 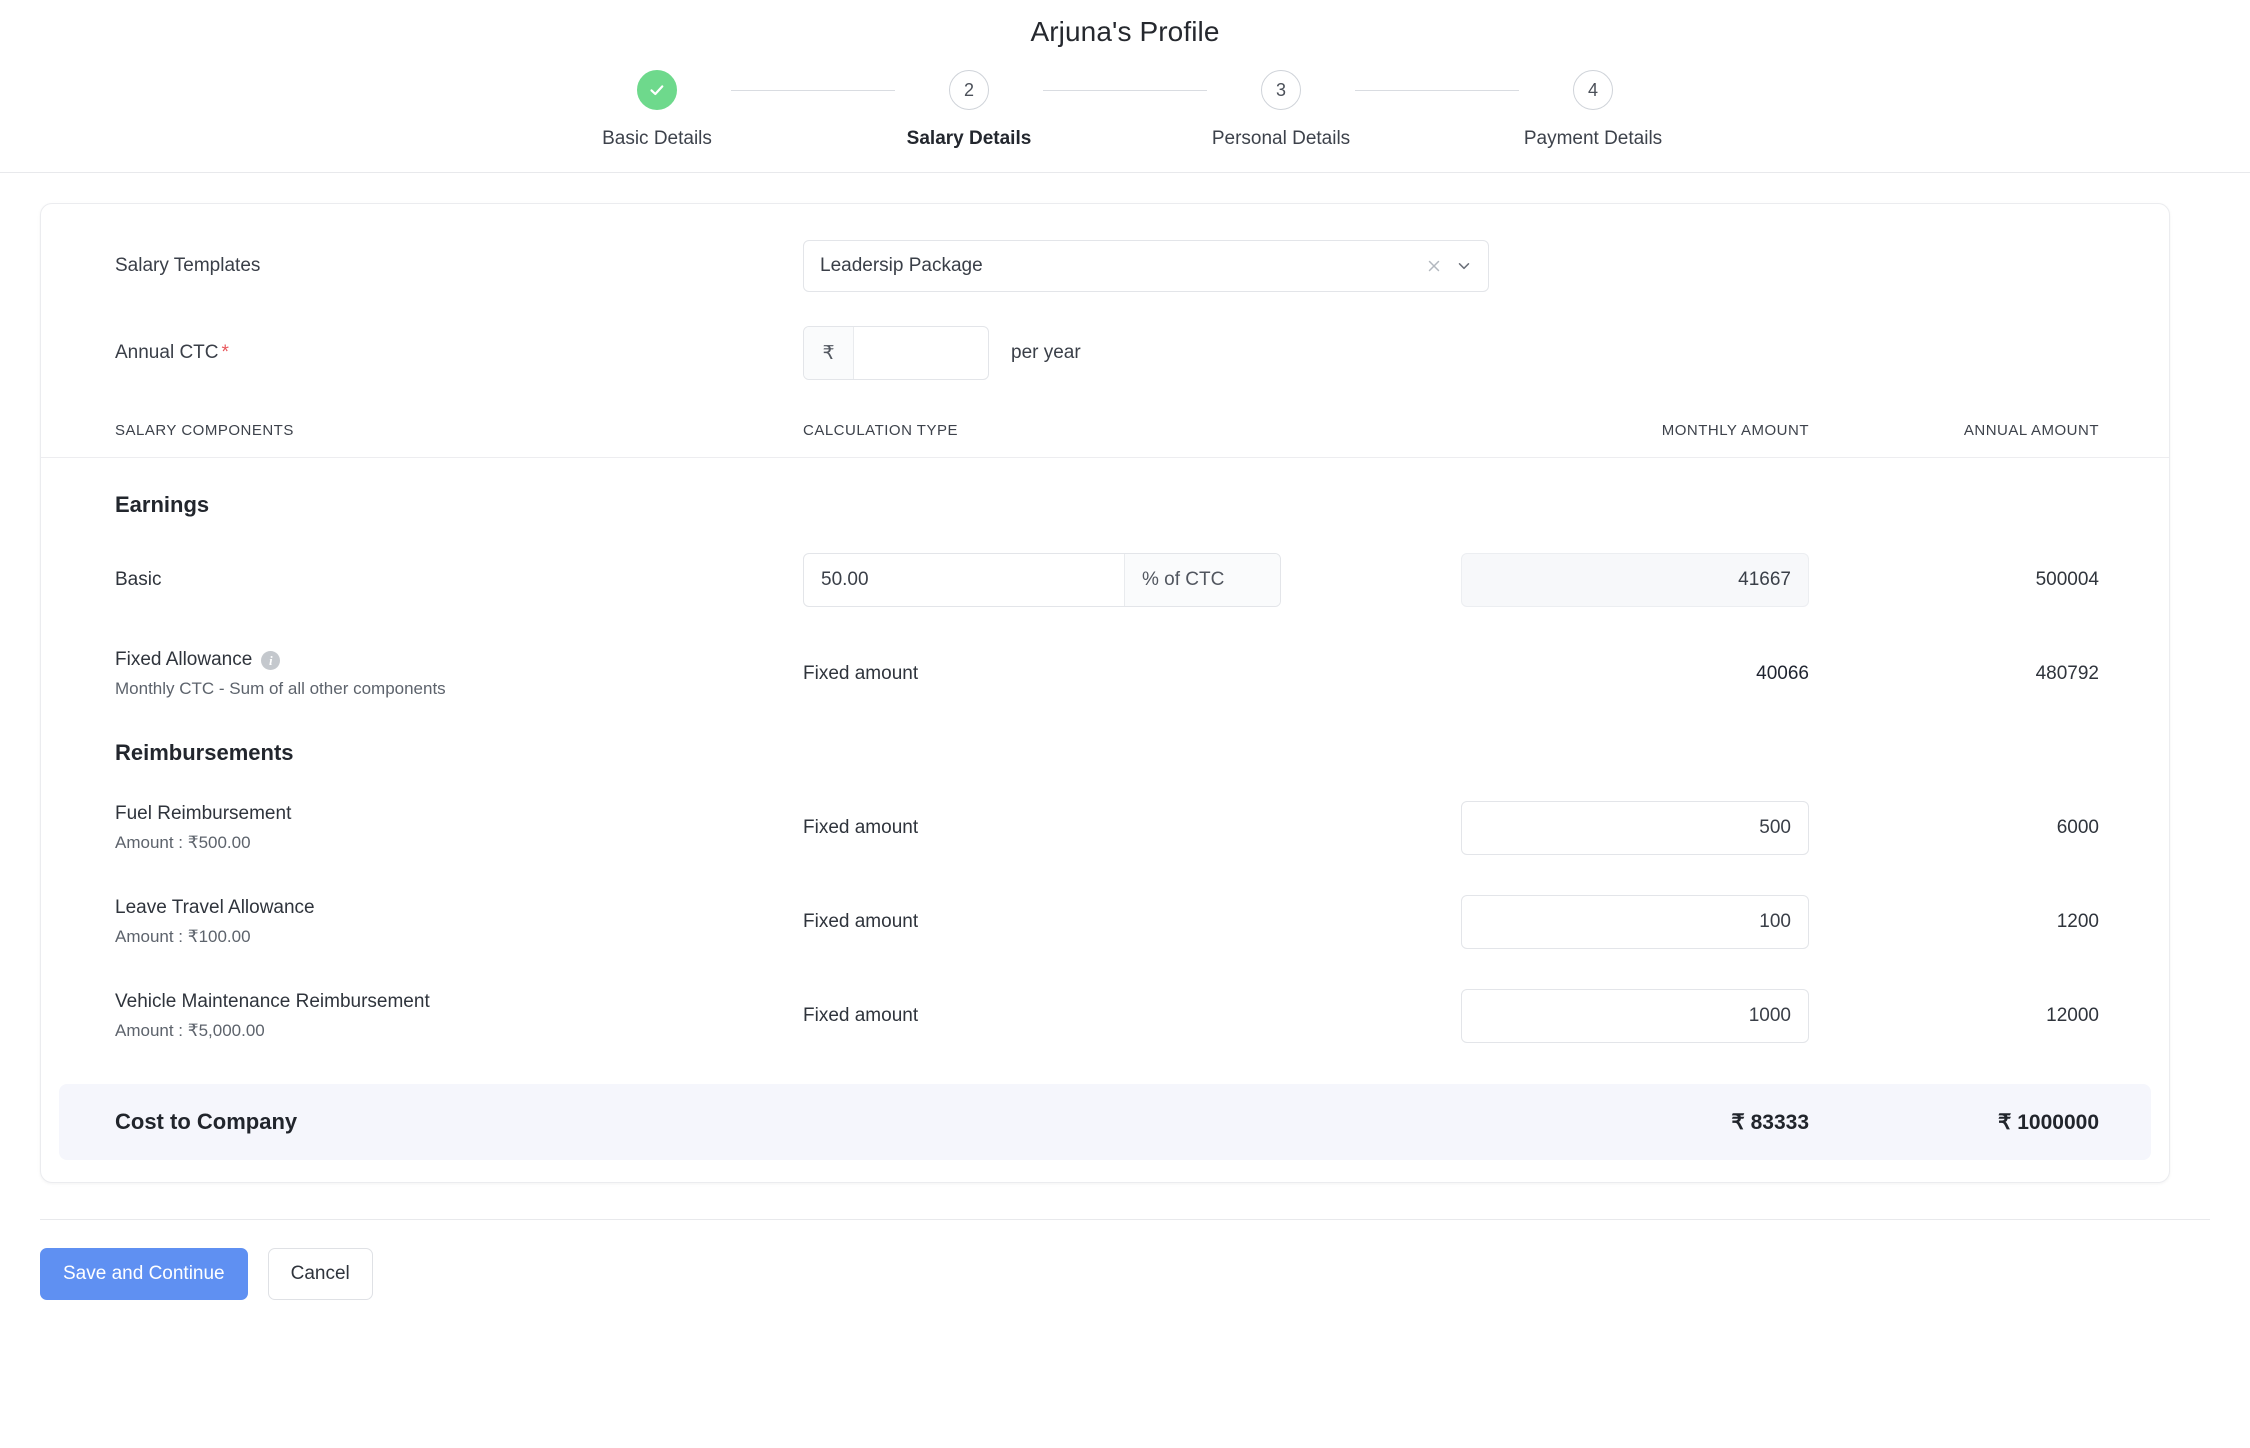 I want to click on annual-amount-cell: 480792, so click(x=1954, y=674).